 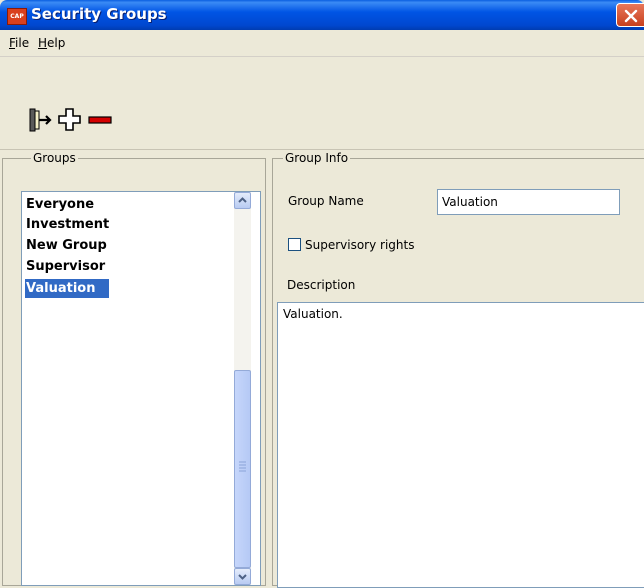 I want to click on scroll-up-button, so click(x=242, y=200).